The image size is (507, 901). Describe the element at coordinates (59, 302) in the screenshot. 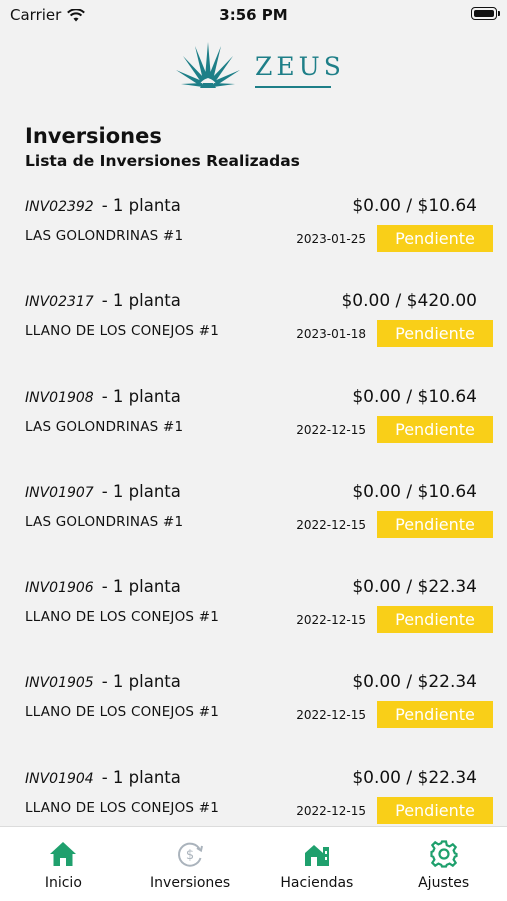

I see `investment-code: INV02317` at that location.